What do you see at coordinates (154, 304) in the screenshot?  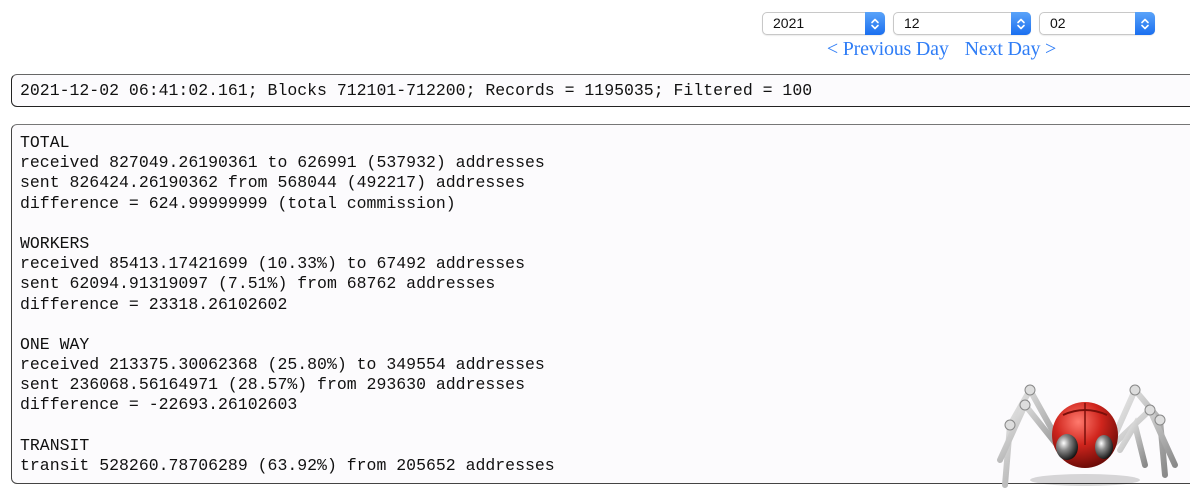 I see `summary-line: difference = 23318.26102602` at bounding box center [154, 304].